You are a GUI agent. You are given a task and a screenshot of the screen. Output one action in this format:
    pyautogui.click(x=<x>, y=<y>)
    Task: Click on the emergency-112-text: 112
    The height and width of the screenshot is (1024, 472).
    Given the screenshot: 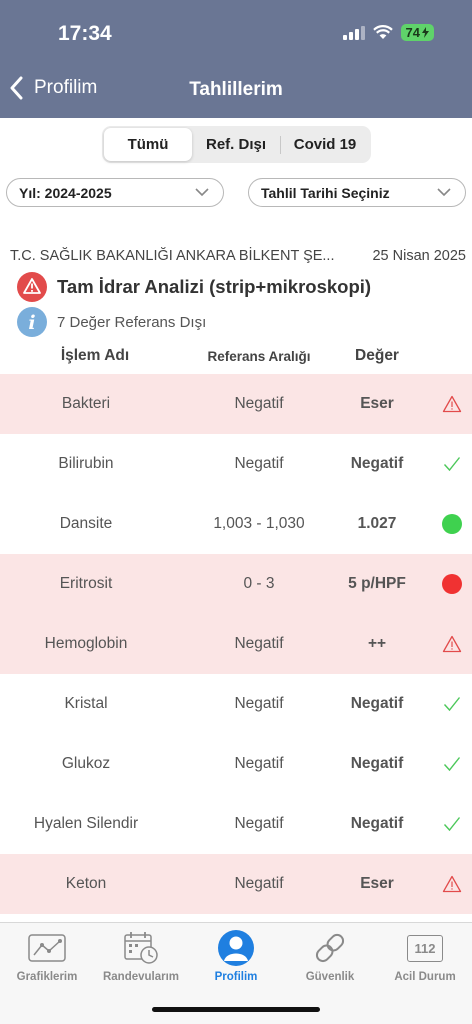 What is the action you would take?
    pyautogui.click(x=425, y=948)
    